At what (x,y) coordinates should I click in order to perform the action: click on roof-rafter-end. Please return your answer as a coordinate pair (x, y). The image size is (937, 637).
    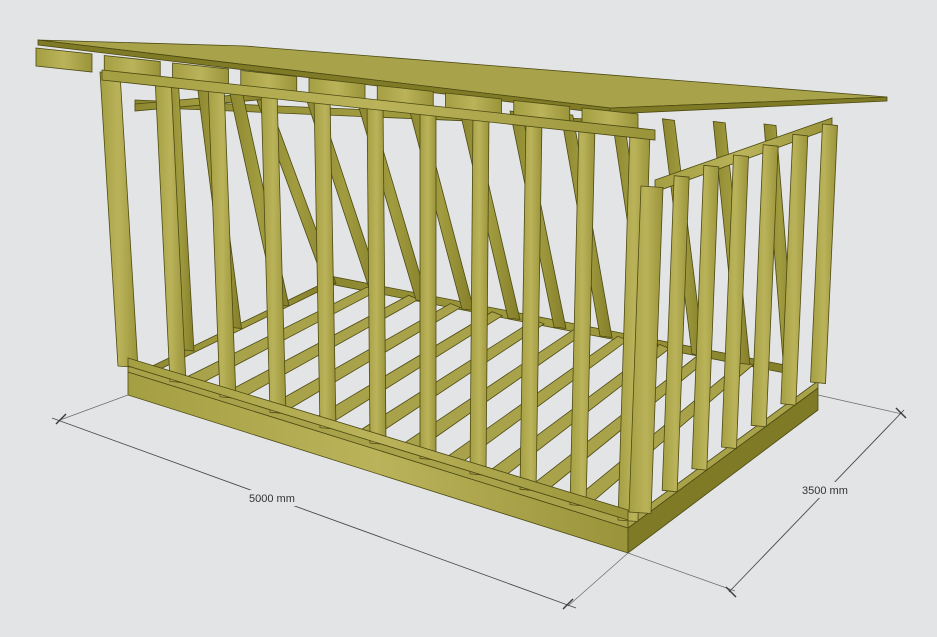
    Looking at the image, I should click on (64, 60).